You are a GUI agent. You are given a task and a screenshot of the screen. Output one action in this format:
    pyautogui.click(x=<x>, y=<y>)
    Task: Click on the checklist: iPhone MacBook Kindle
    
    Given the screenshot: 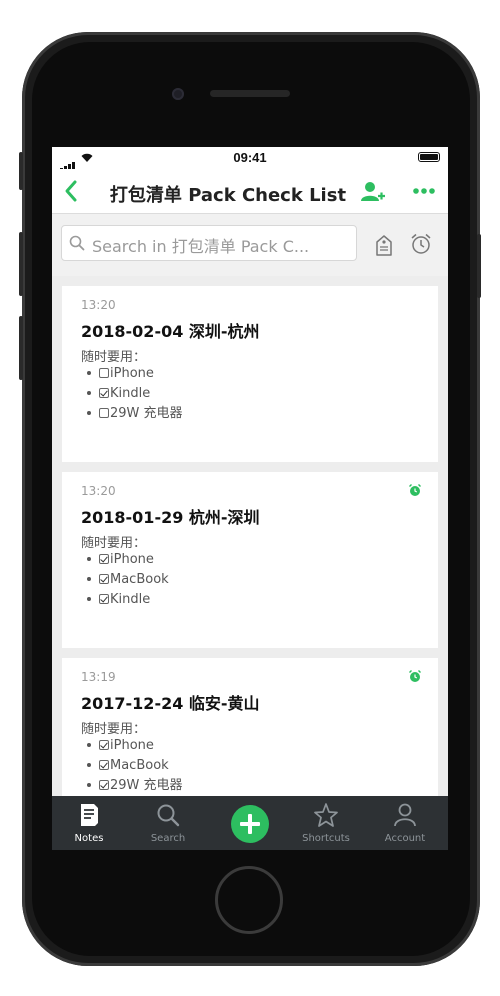 What is the action you would take?
    pyautogui.click(x=125, y=580)
    